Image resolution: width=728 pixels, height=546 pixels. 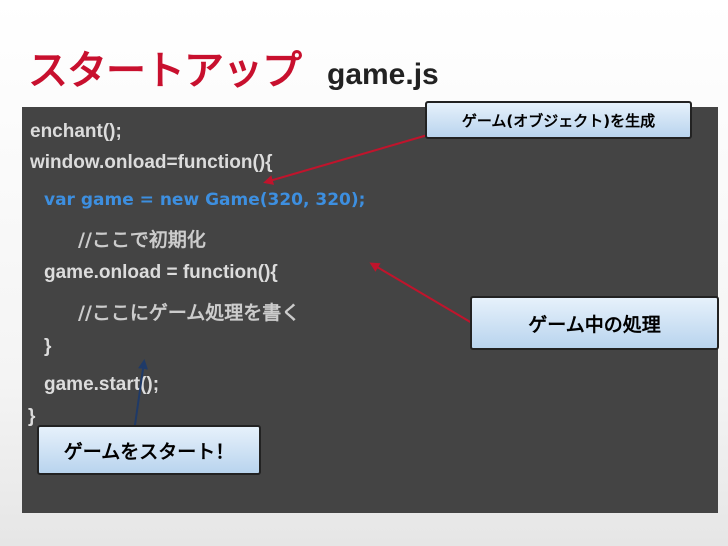 What do you see at coordinates (149, 450) in the screenshot?
I see `callout-game-start: ゲームをスタート！` at bounding box center [149, 450].